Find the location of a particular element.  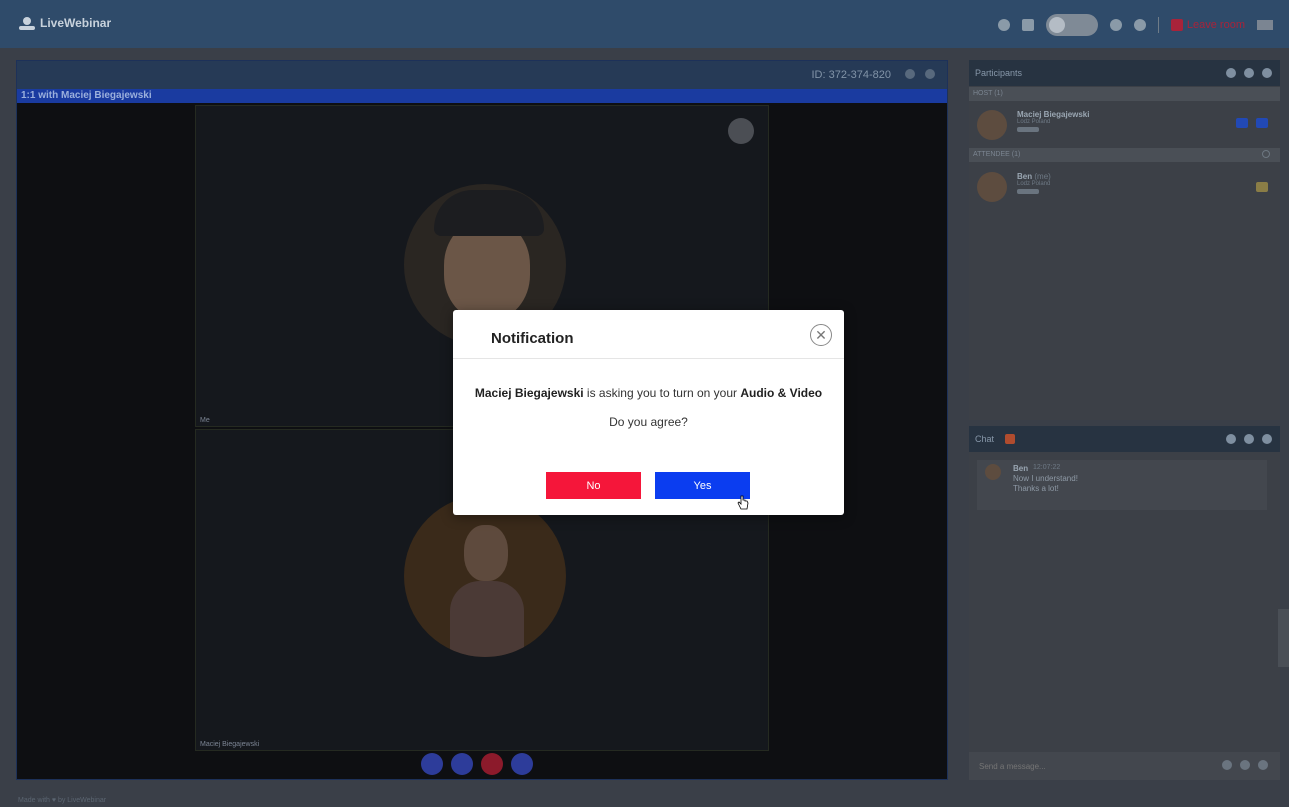

chat-tools is located at coordinates (1245, 765).